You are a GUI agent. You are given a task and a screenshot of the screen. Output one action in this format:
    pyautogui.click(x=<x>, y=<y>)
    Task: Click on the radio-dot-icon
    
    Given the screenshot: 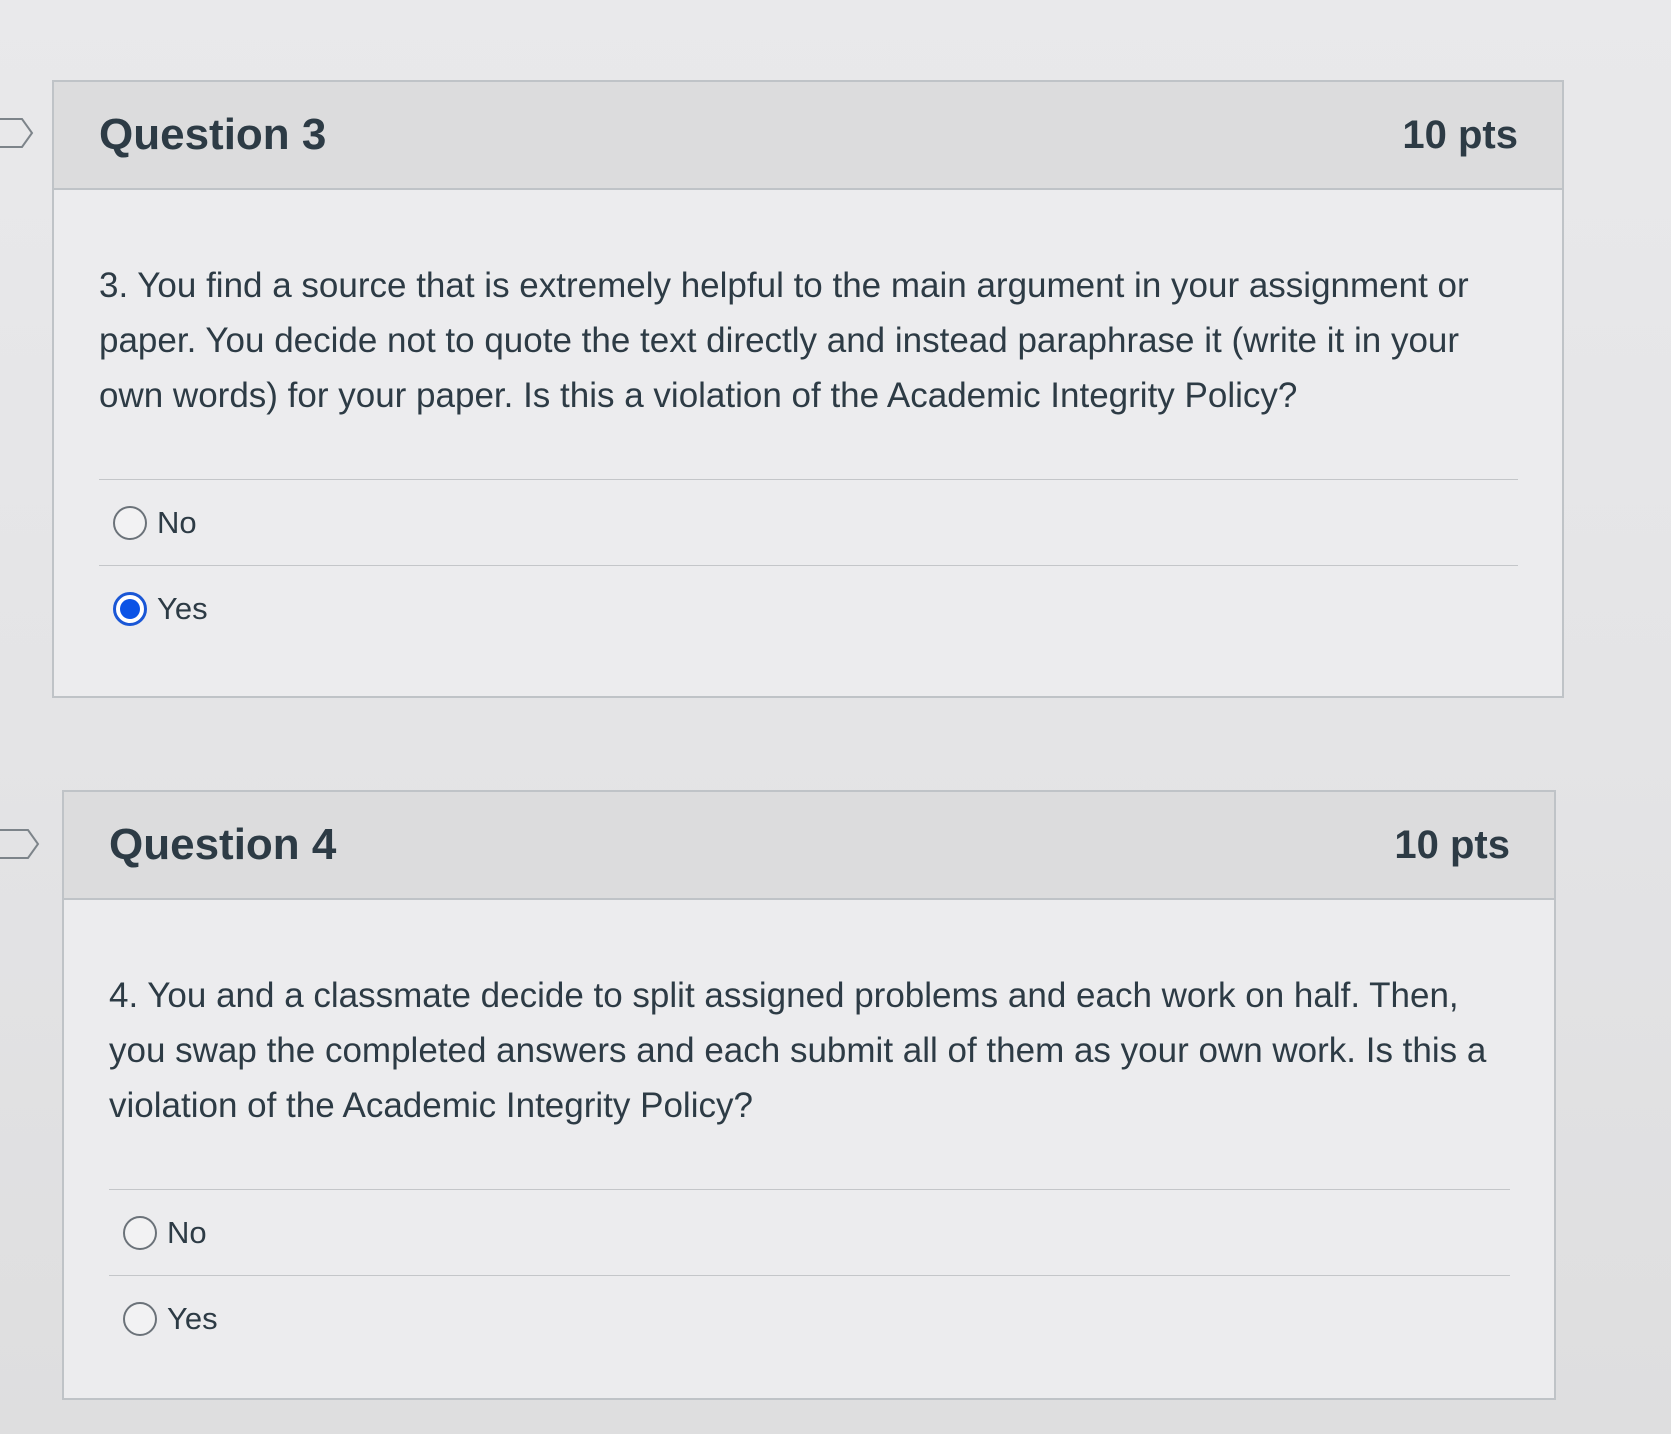 What is the action you would take?
    pyautogui.click(x=130, y=608)
    